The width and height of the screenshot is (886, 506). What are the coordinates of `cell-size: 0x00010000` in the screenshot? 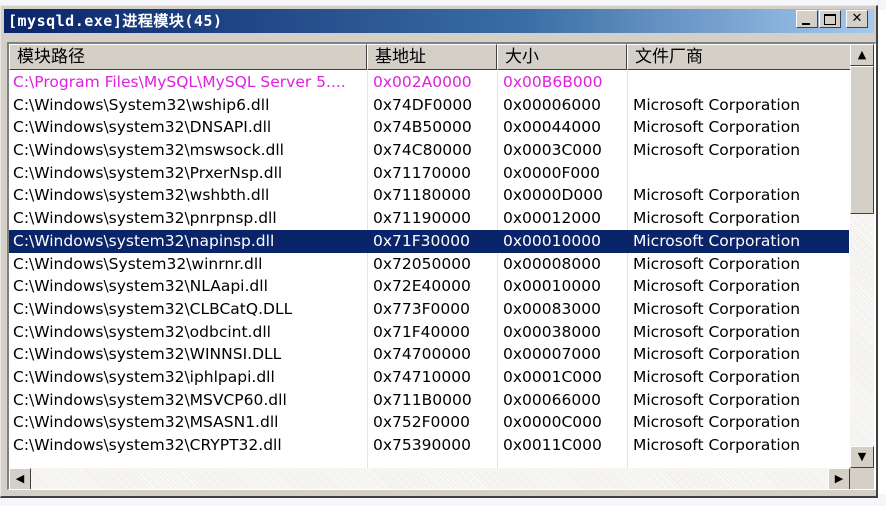 It's located at (552, 240).